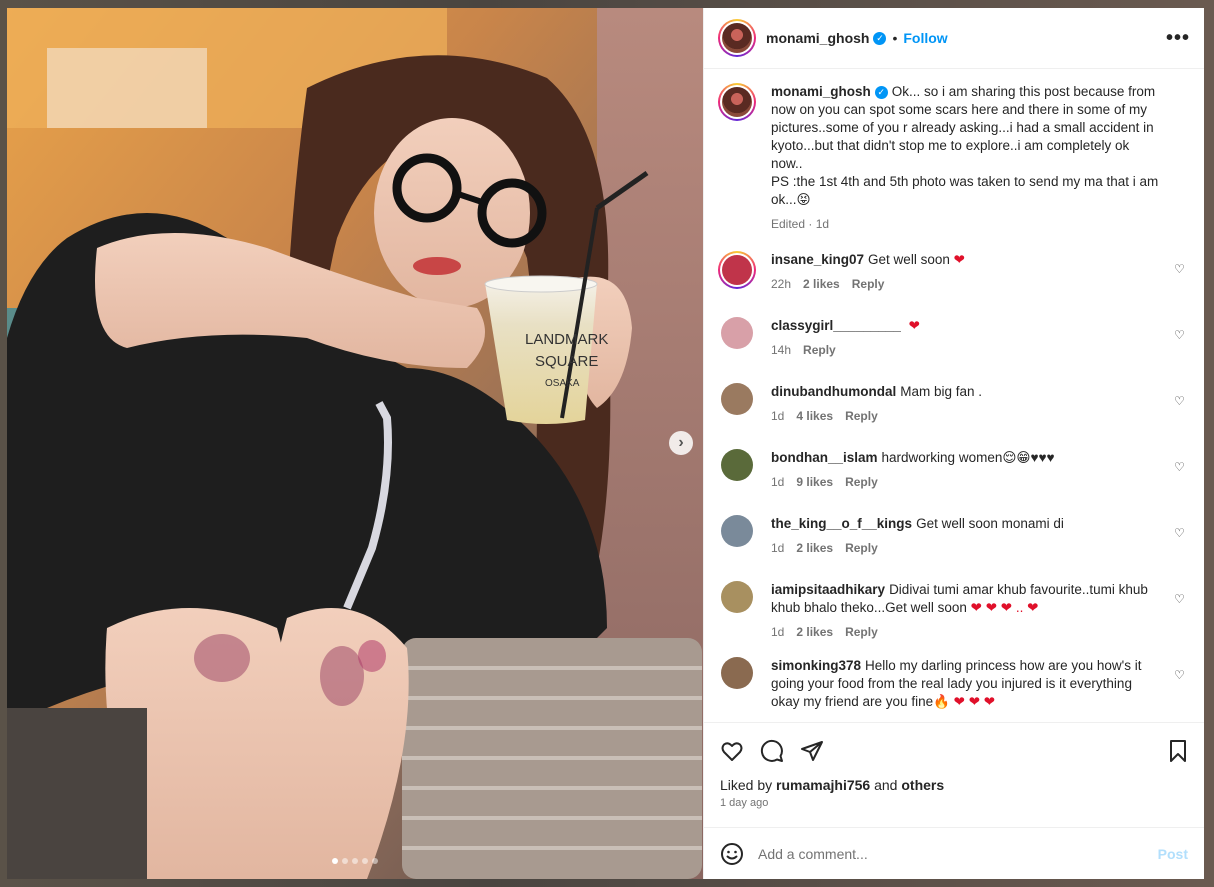 The width and height of the screenshot is (1214, 887). I want to click on comment-username: dinubandhumondal, so click(833, 391).